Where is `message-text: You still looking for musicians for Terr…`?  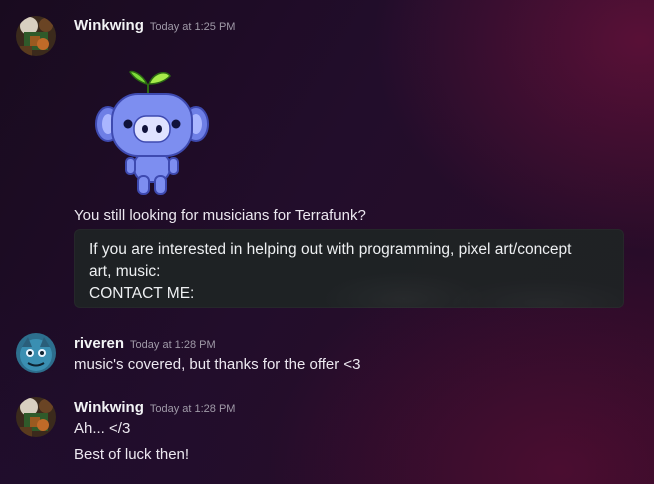 message-text: You still looking for musicians for Terr… is located at coordinates (220, 215).